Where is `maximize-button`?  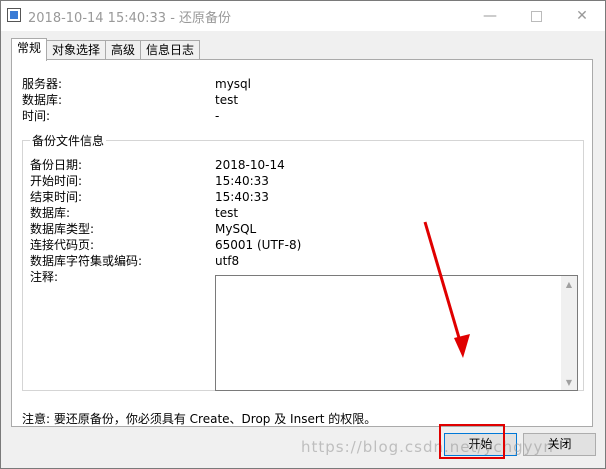
maximize-button is located at coordinates (536, 16).